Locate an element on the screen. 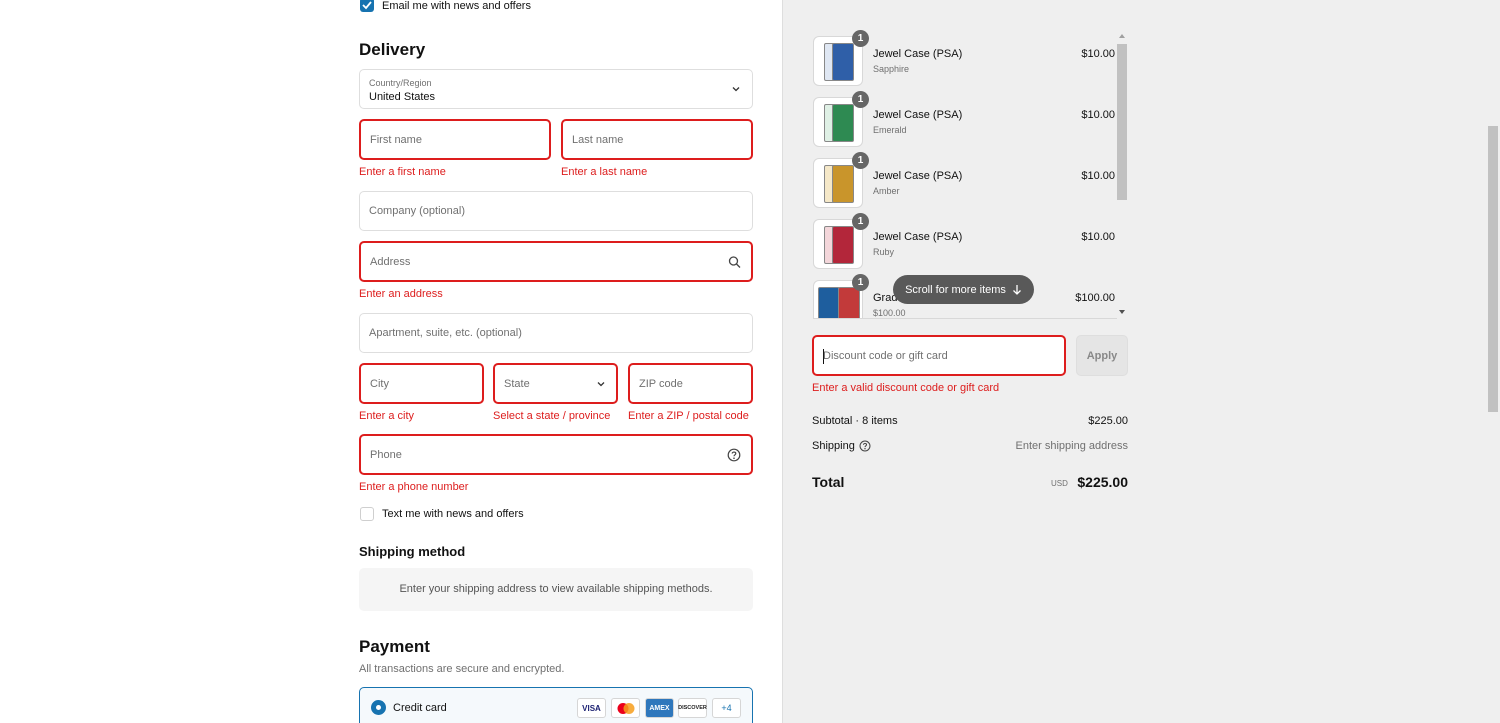  first-name-error: Enter a first name is located at coordinates (402, 172).